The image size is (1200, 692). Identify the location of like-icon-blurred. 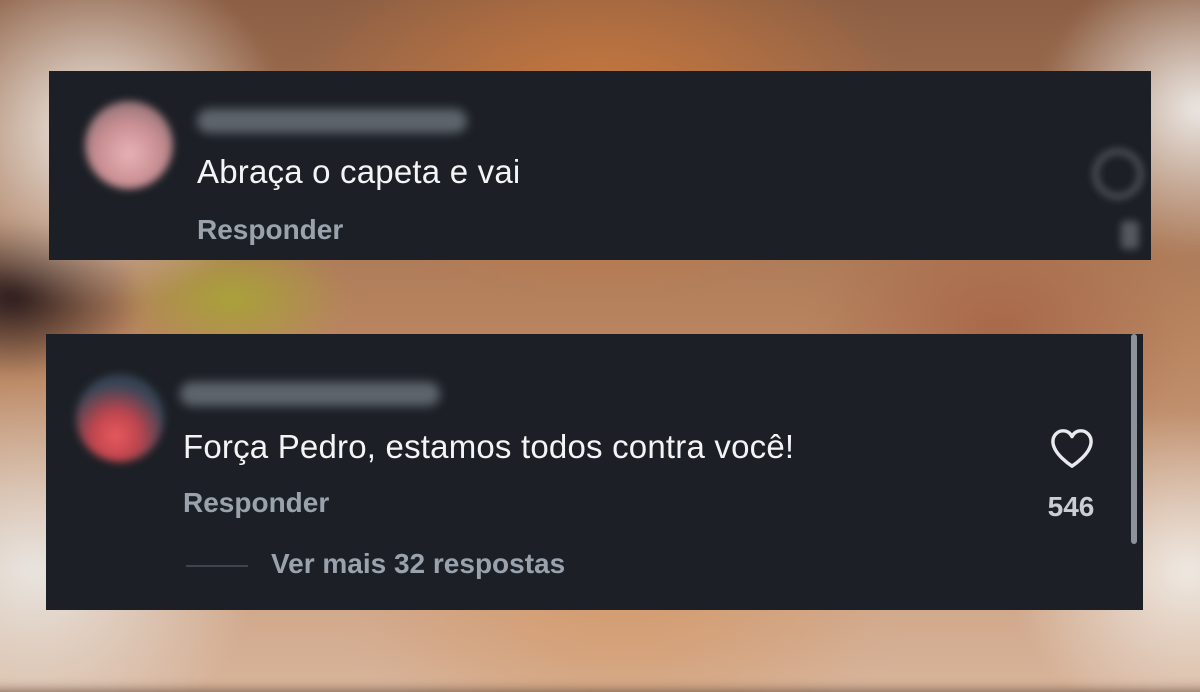
(1118, 174).